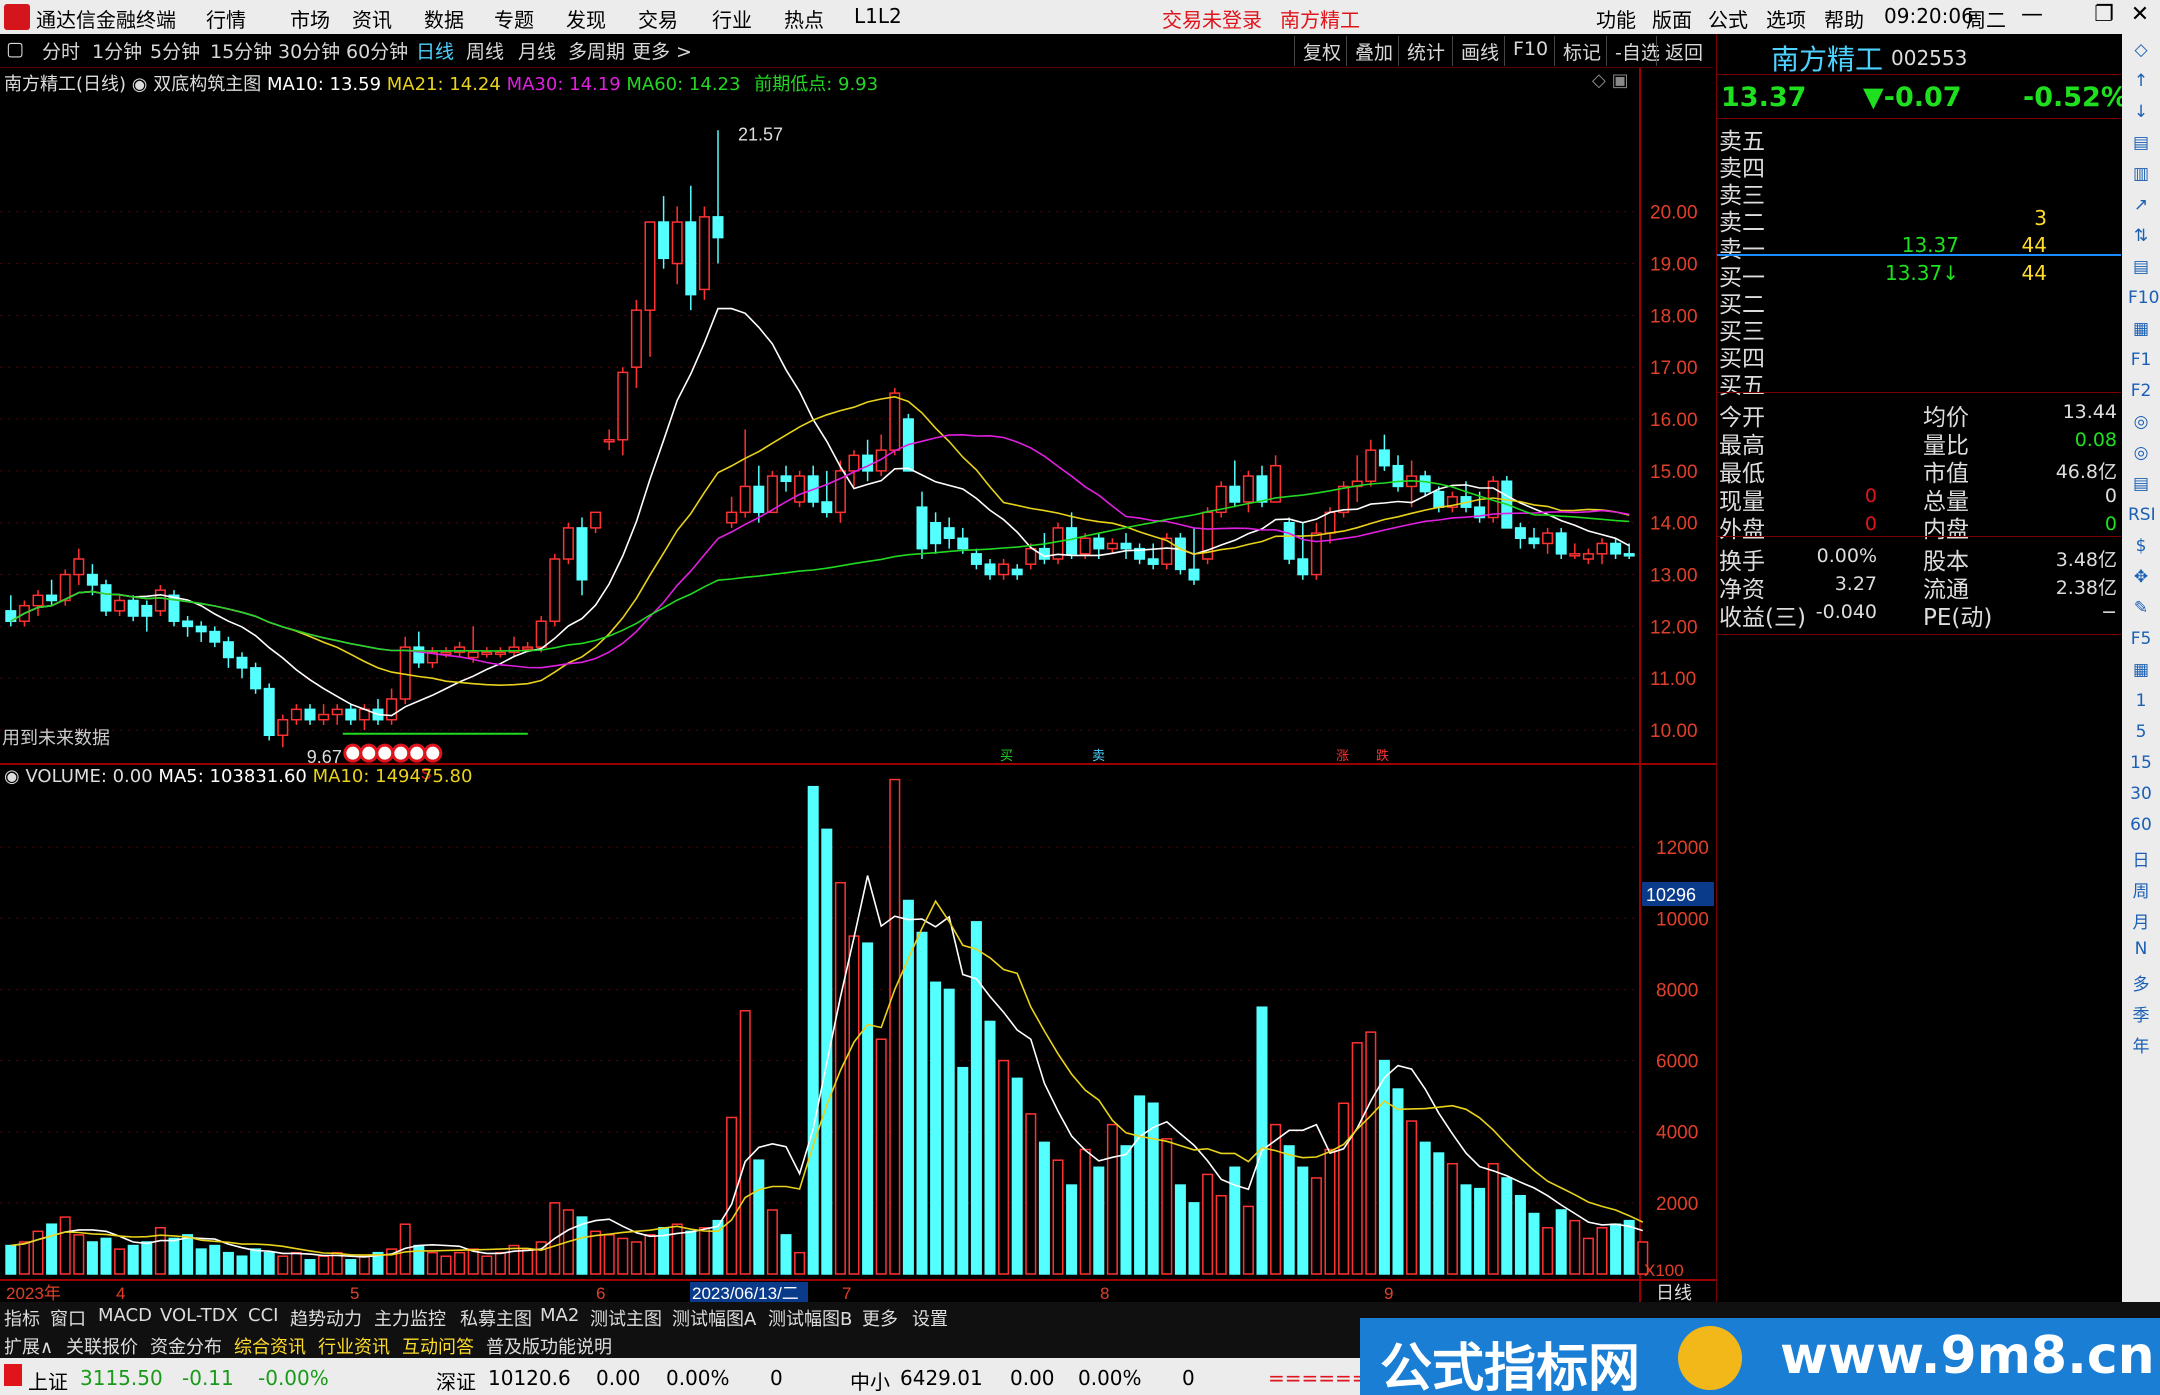 The width and height of the screenshot is (2160, 1395). I want to click on indicator-tab: CCI, so click(263, 1315).